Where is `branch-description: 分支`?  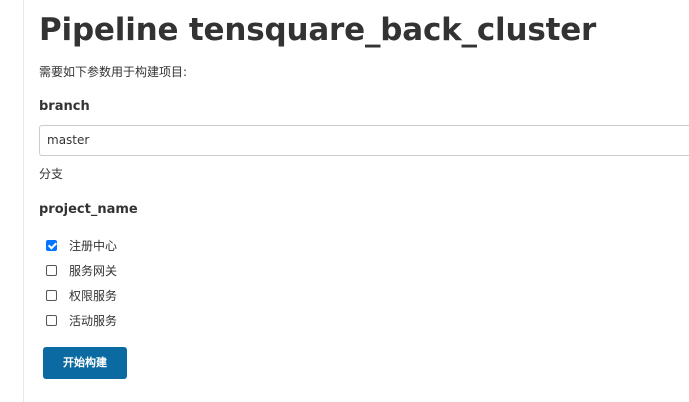
branch-description: 分支 is located at coordinates (51, 174).